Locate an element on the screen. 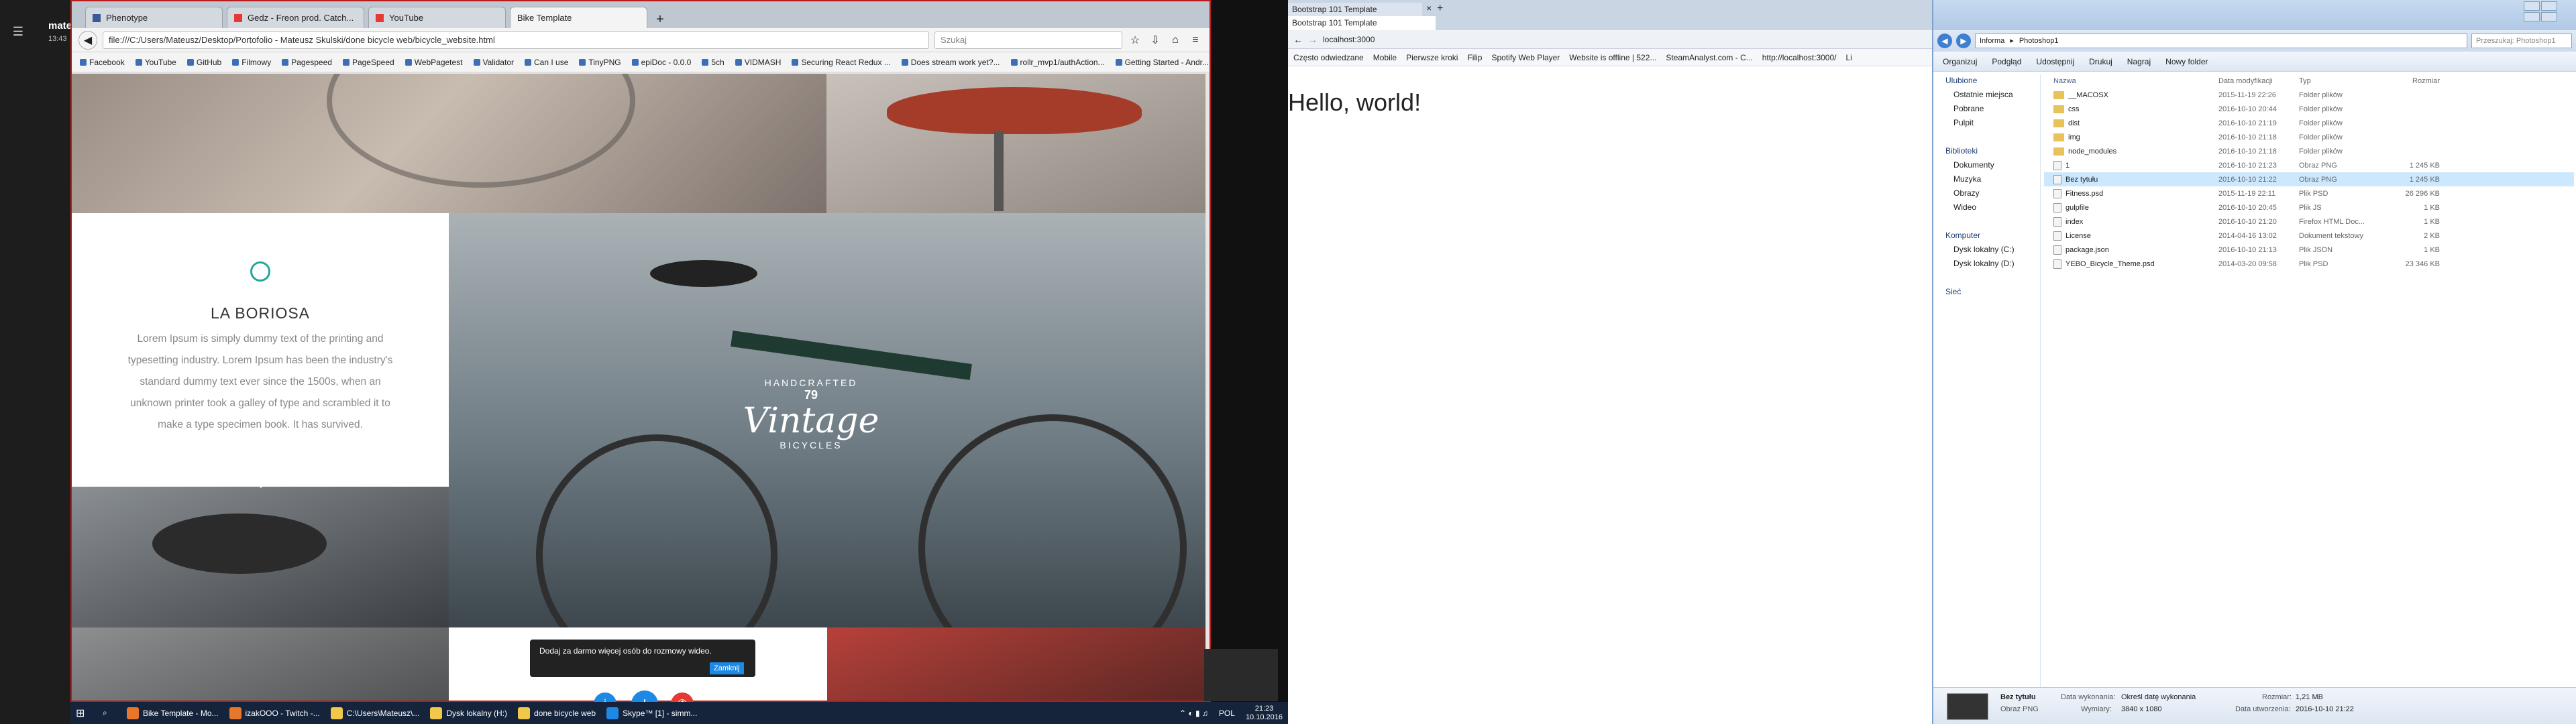 This screenshot has height=724, width=2576. bookmark-item: Filip is located at coordinates (1474, 57).